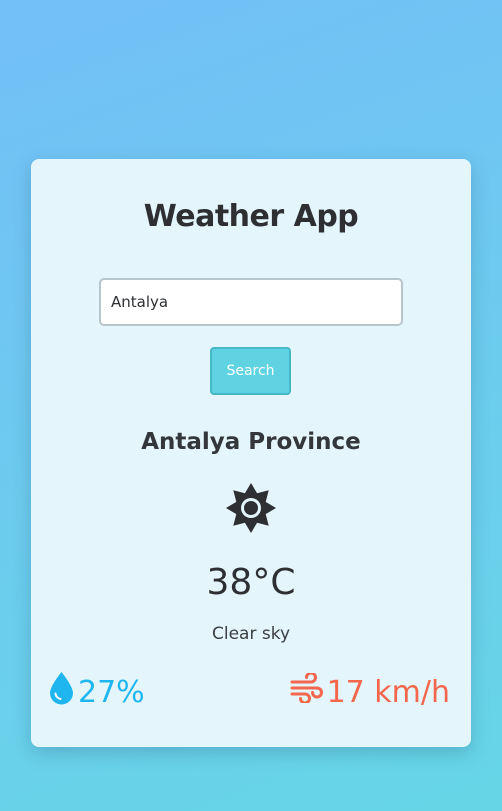 Image resolution: width=502 pixels, height=811 pixels. What do you see at coordinates (251, 442) in the screenshot?
I see `location-name: Antalya Province` at bounding box center [251, 442].